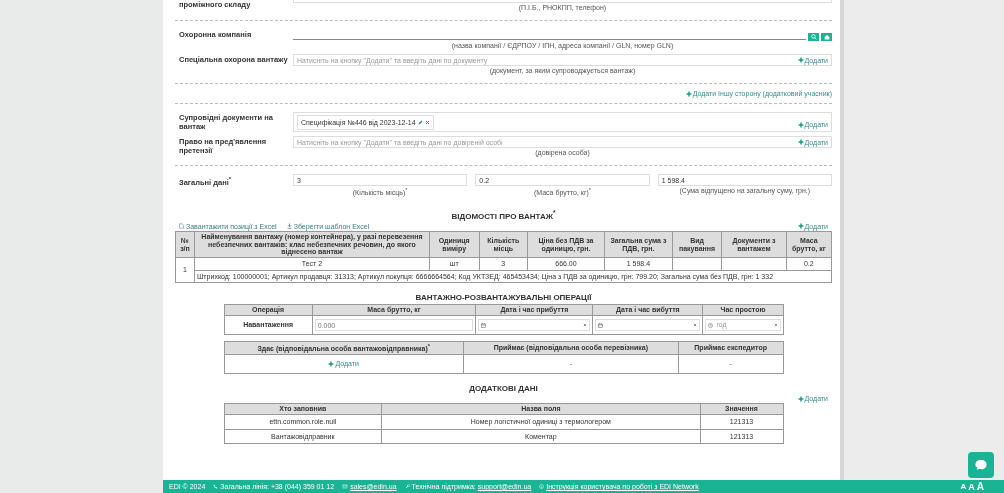  What do you see at coordinates (711, 325) in the screenshot?
I see `clock-icon` at bounding box center [711, 325].